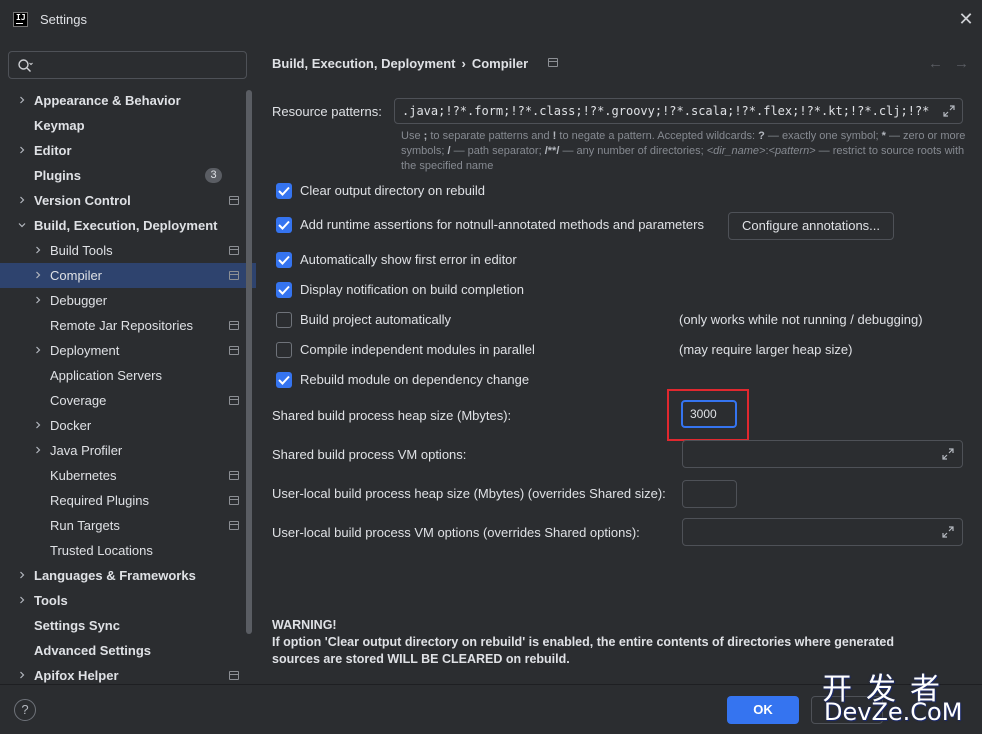 The image size is (982, 734). What do you see at coordinates (414, 379) in the screenshot?
I see `option-label: Rebuild module on dependency change` at bounding box center [414, 379].